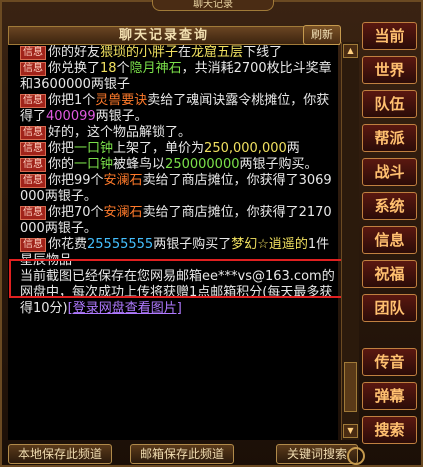 The height and width of the screenshot is (467, 423). What do you see at coordinates (74, 68) in the screenshot?
I see `message-text: 你兑换了` at bounding box center [74, 68].